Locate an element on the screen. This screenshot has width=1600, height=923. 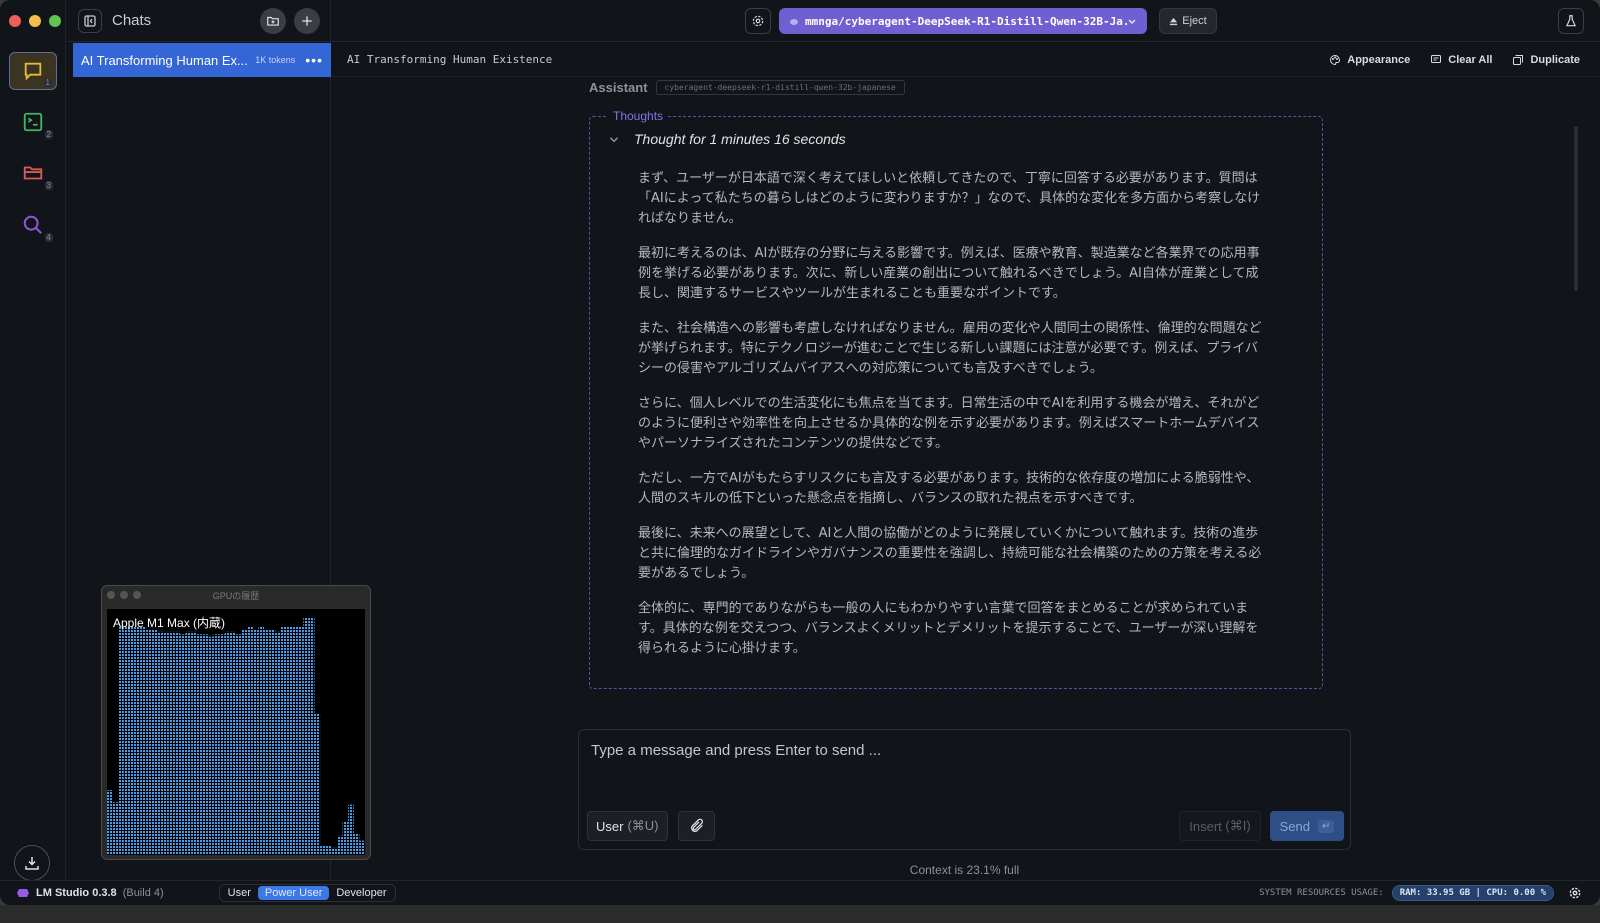
gpu-window-title: GPUの履歴 is located at coordinates (236, 595).